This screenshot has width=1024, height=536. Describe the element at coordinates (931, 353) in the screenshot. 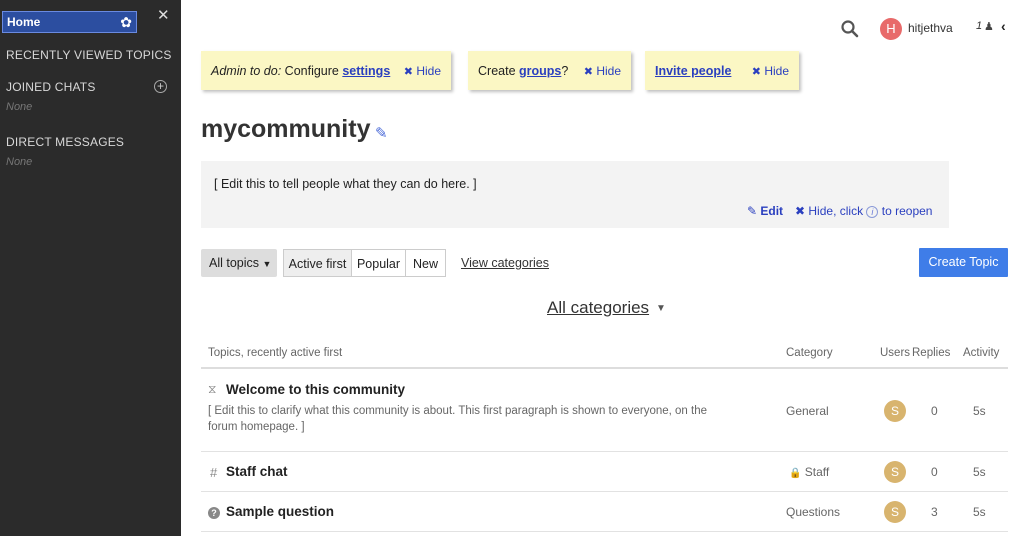

I see `header-replies: Replies` at that location.